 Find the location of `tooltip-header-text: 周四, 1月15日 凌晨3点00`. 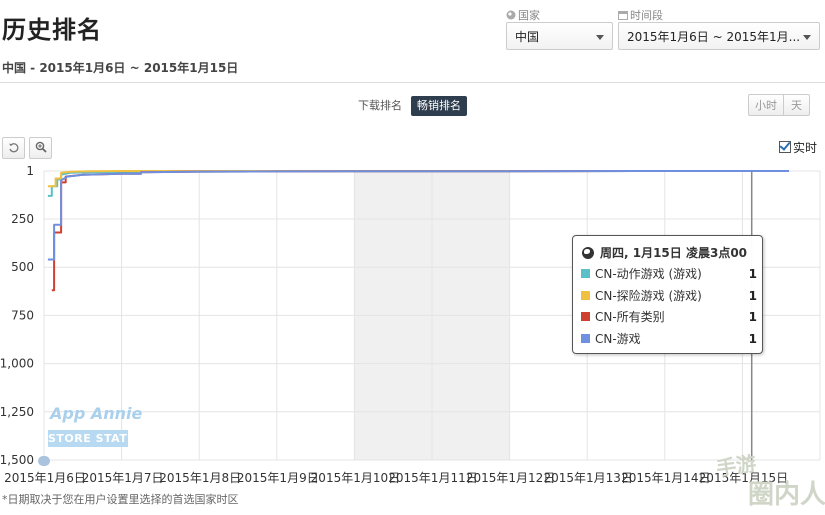

tooltip-header-text: 周四, 1月15日 凌晨3点00 is located at coordinates (674, 253).